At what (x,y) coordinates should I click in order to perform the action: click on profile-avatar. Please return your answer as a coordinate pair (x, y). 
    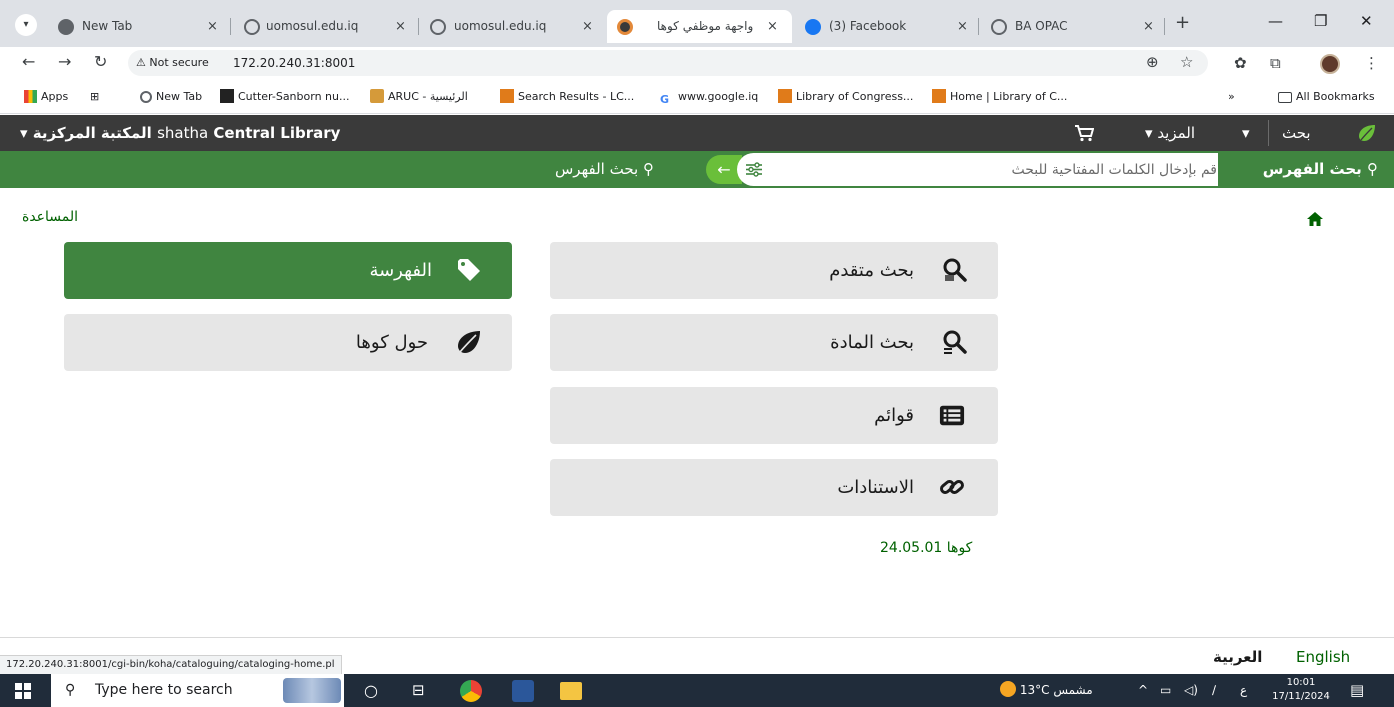
    Looking at the image, I should click on (1330, 64).